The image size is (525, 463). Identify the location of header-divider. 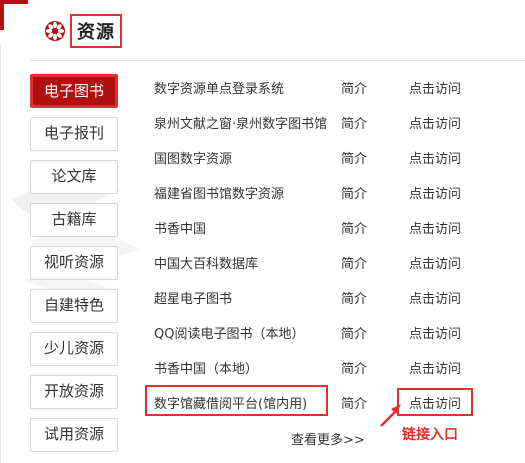
(277, 60).